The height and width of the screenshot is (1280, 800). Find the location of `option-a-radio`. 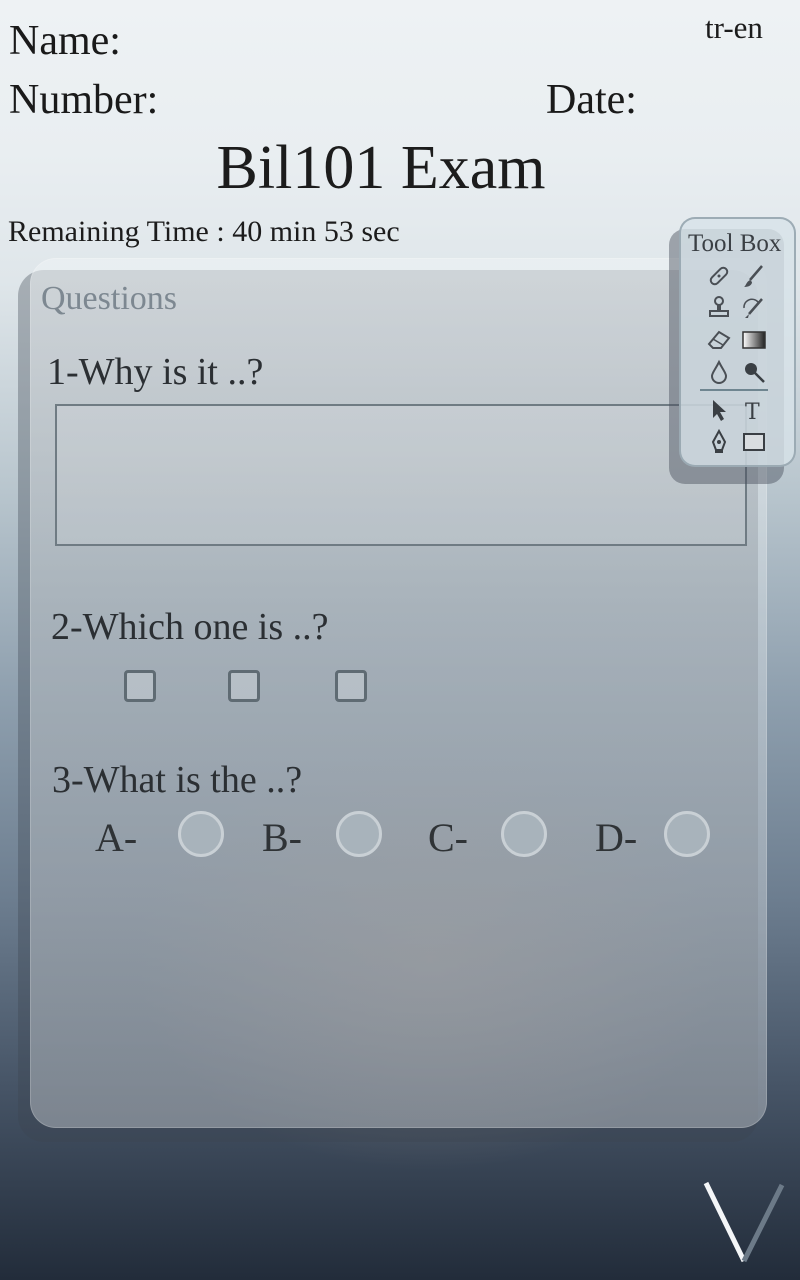

option-a-radio is located at coordinates (201, 834).